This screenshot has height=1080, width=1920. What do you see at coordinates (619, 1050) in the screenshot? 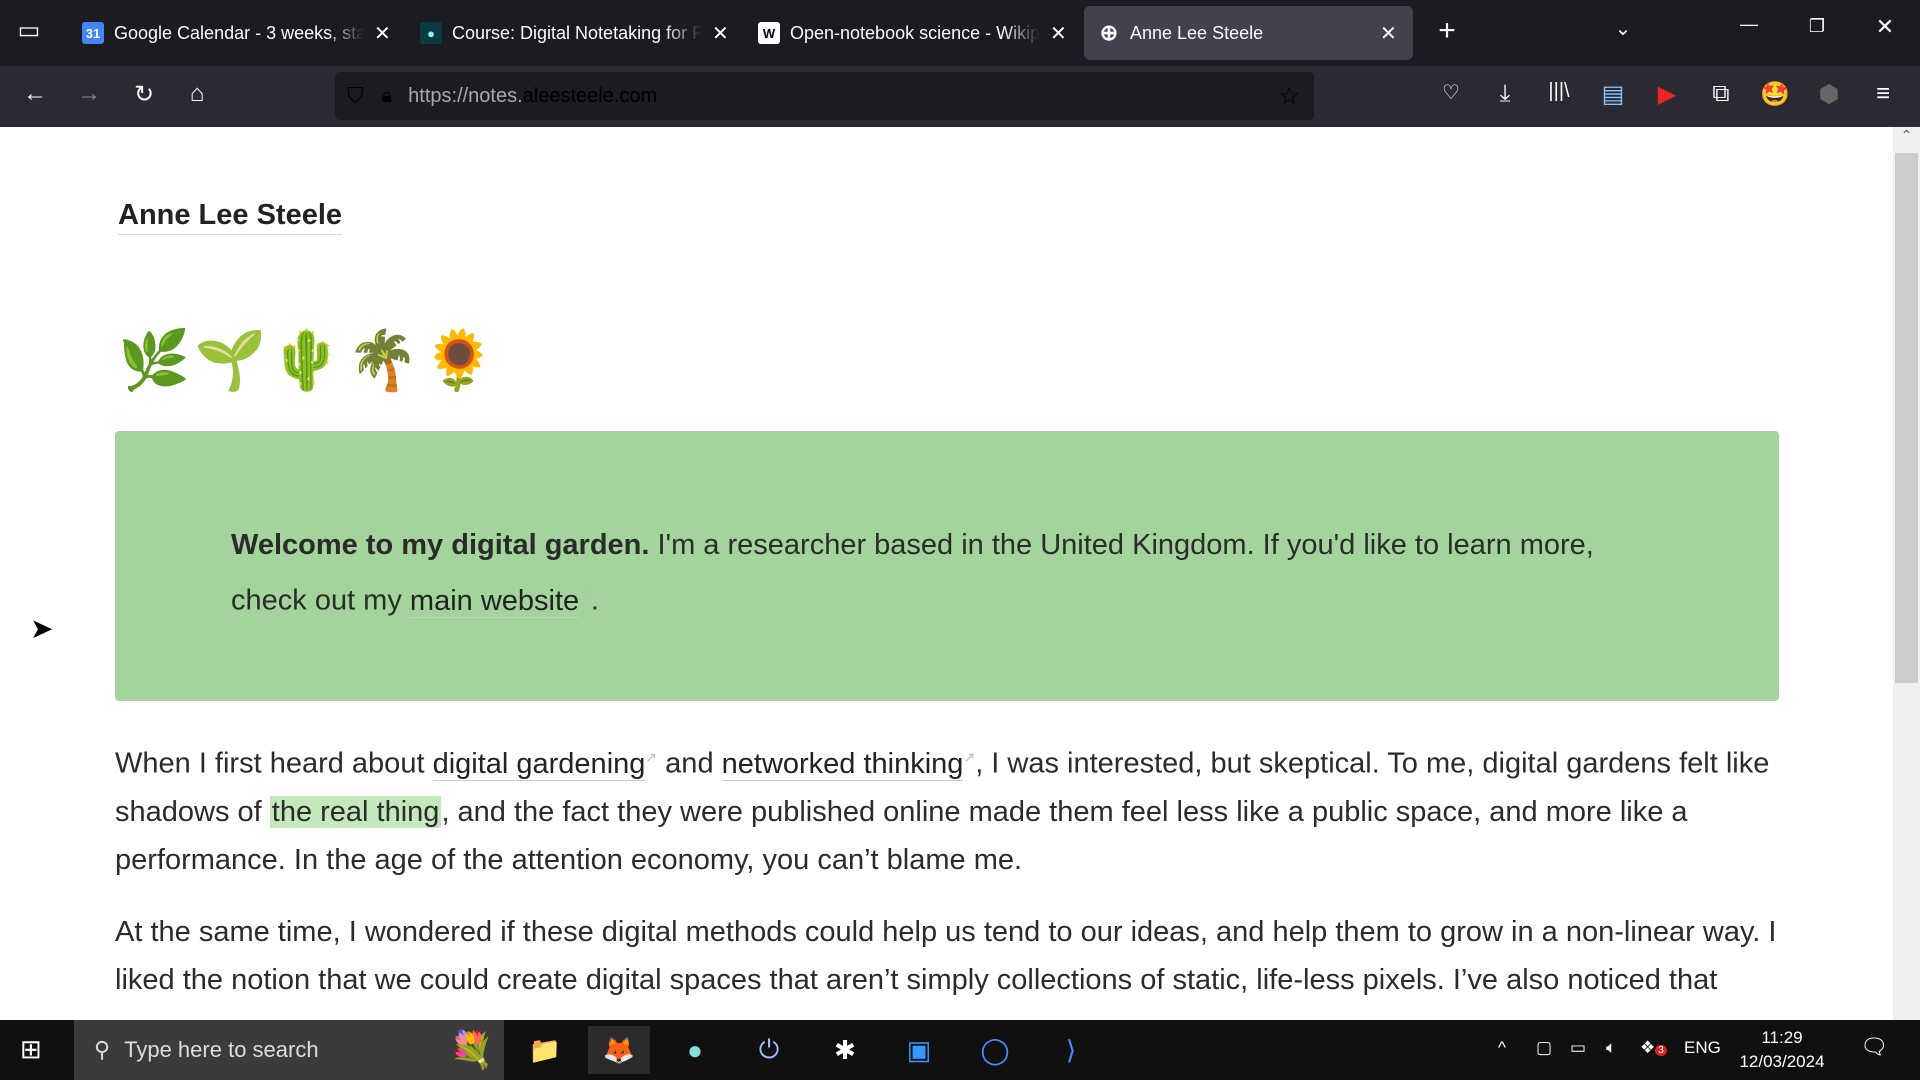
I see `firefox-icon: 🦊` at bounding box center [619, 1050].